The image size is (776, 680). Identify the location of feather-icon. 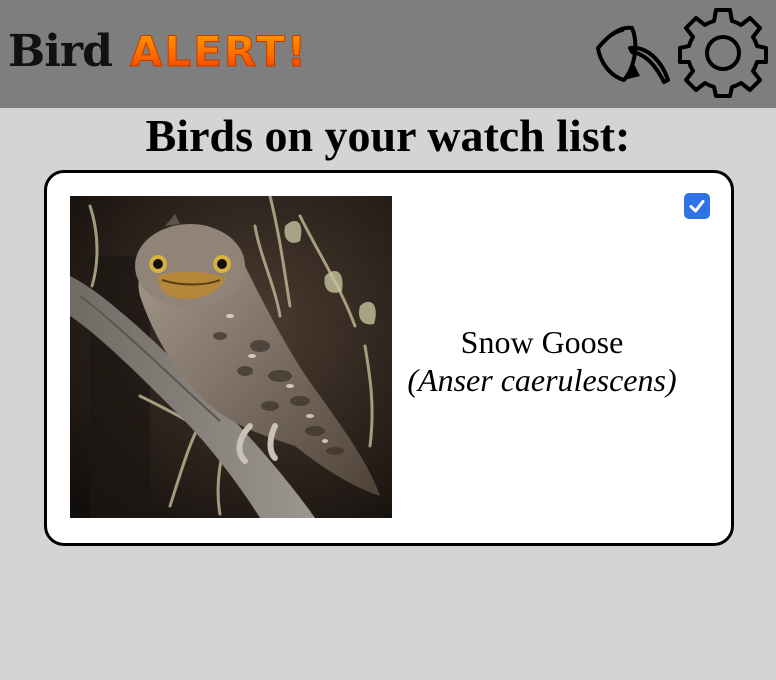
(632, 53).